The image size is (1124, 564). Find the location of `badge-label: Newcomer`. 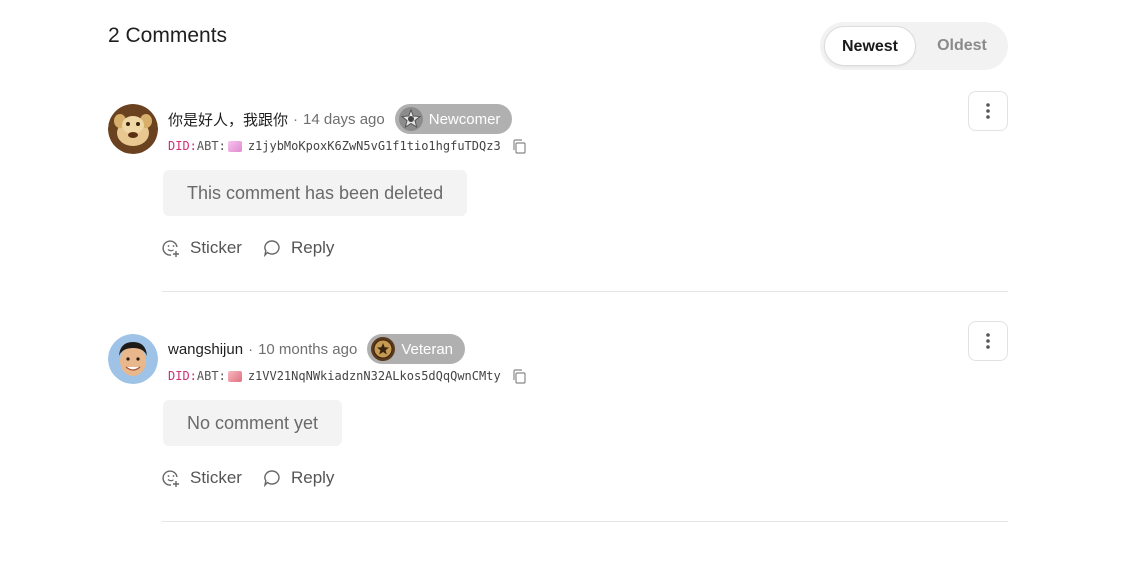

badge-label: Newcomer is located at coordinates (464, 119).